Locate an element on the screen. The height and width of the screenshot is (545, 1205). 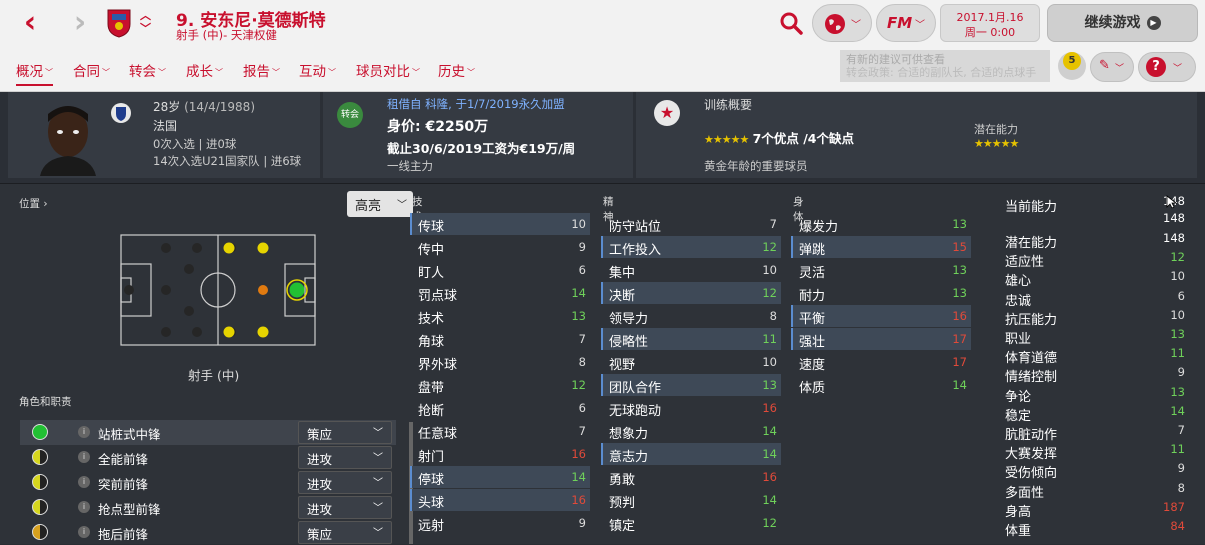
notification-banner: 有新的建议可供查看 转会政策: 合适的副队长, 合适的点球手 is located at coordinates (945, 66).